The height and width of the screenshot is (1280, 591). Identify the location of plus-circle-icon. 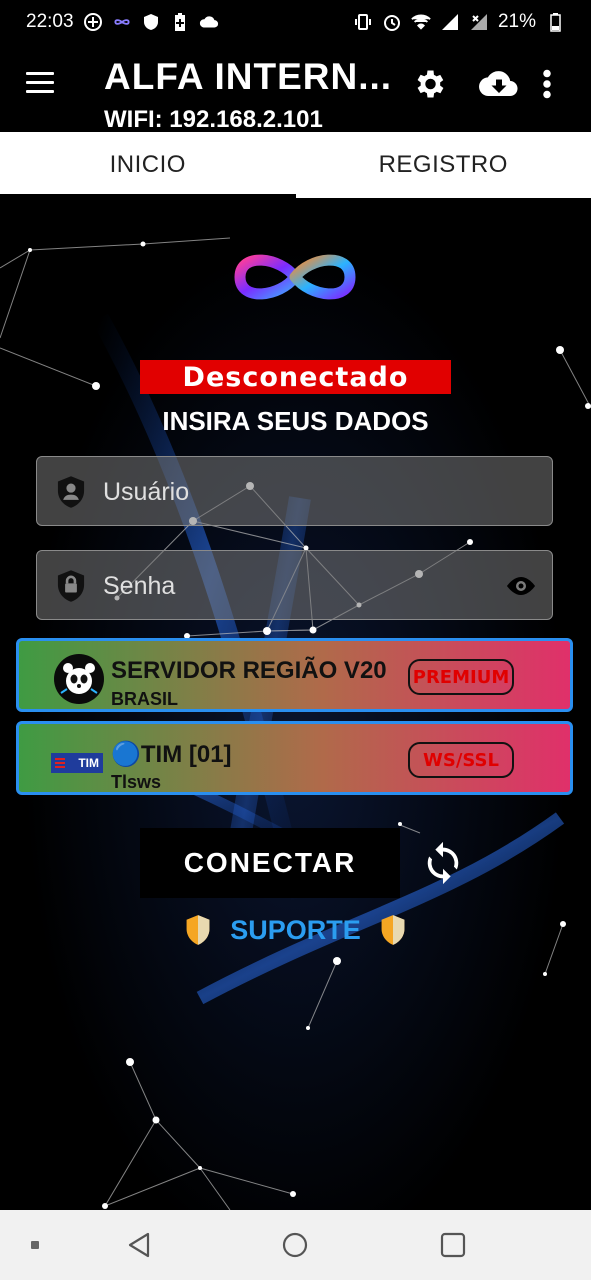
(92, 22).